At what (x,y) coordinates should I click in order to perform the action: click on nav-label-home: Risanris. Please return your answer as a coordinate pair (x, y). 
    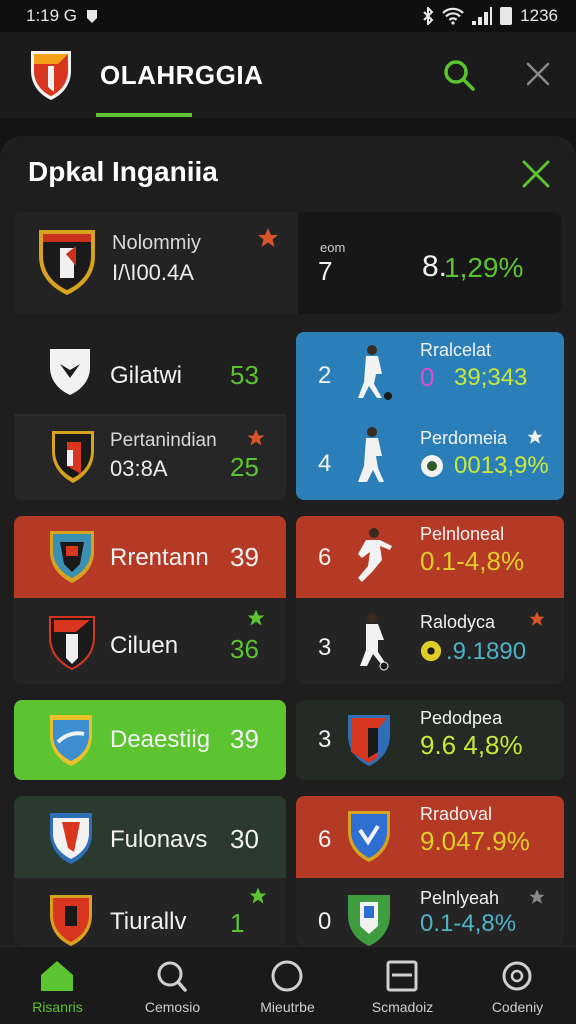
    Looking at the image, I should click on (57, 1007).